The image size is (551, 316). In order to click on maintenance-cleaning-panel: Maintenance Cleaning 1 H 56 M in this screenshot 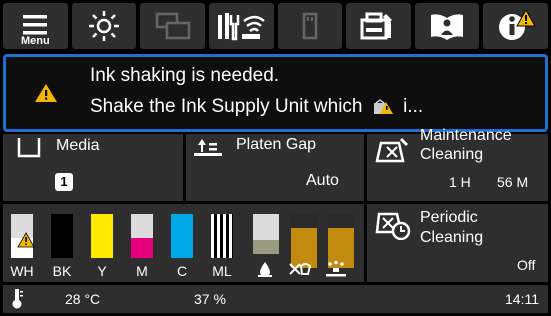, I will do `click(457, 164)`.